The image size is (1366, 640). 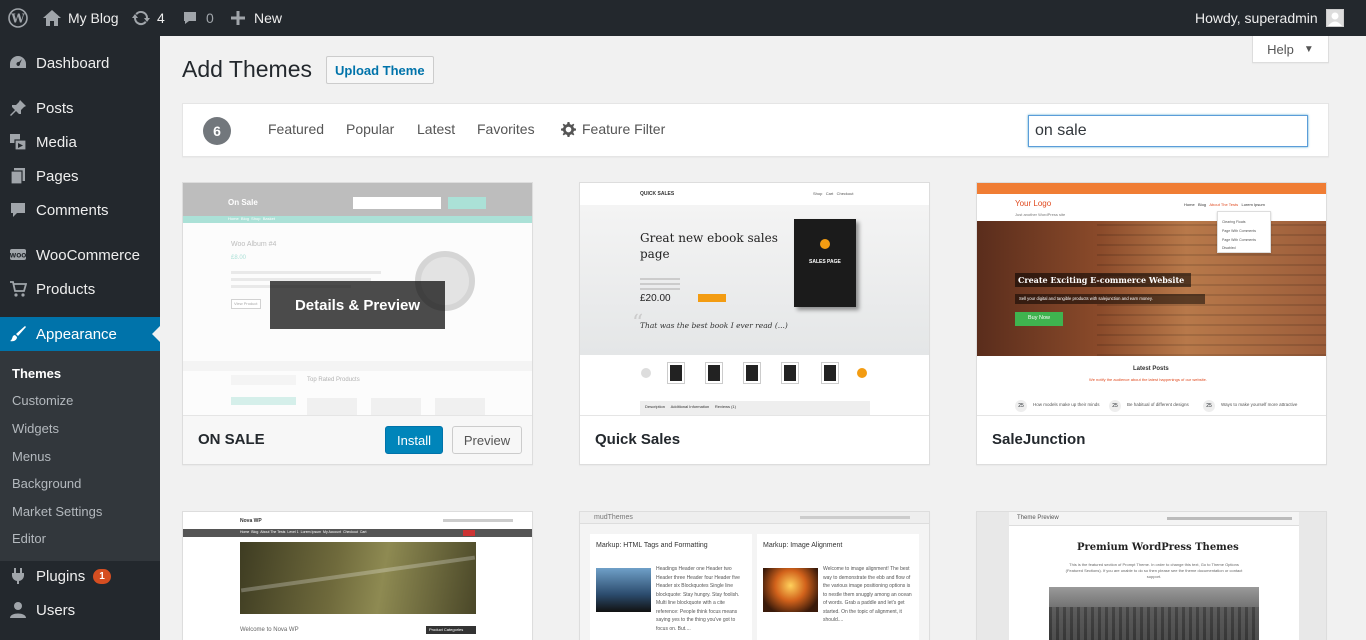 What do you see at coordinates (18, 108) in the screenshot?
I see `pin-icon` at bounding box center [18, 108].